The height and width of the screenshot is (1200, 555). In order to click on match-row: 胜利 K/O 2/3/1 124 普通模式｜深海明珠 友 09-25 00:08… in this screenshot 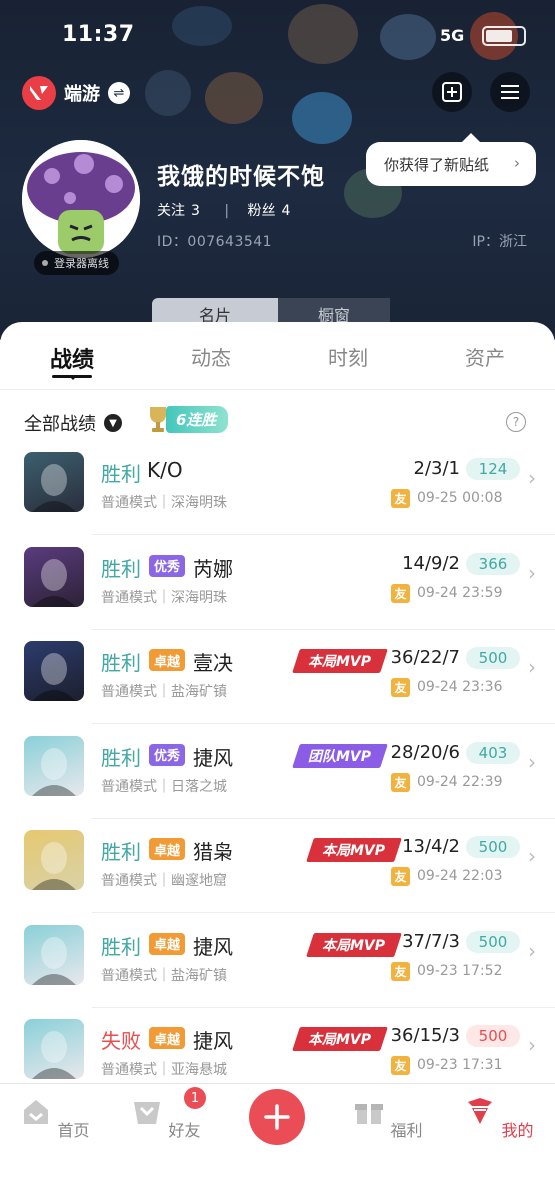, I will do `click(277, 487)`.